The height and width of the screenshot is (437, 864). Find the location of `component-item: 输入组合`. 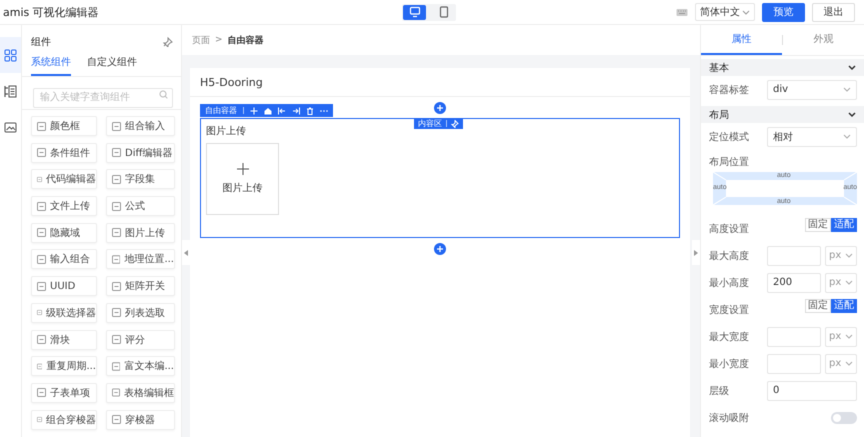

component-item: 输入组合 is located at coordinates (64, 259).